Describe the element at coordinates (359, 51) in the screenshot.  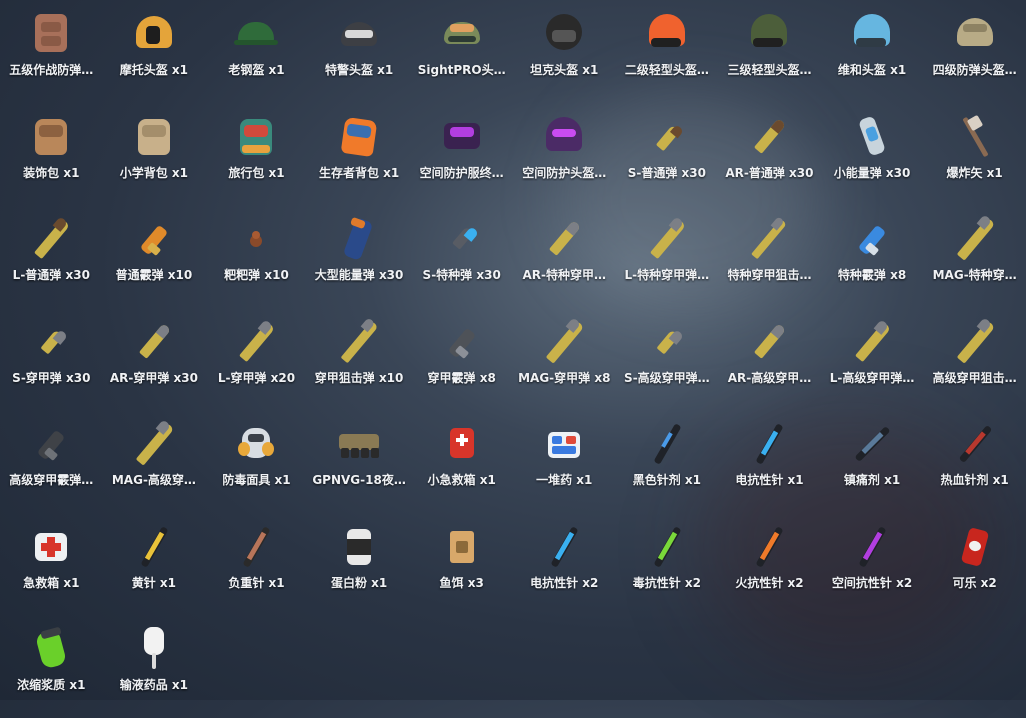
I see `inventory-item: 特警头盔 x1` at that location.